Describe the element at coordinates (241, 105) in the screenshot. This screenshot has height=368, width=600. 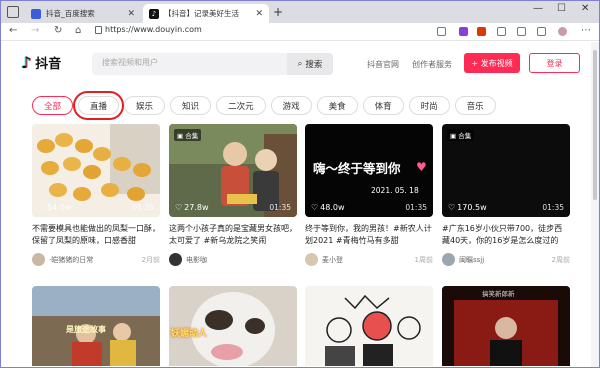
I see `category-acg: 二次元` at that location.